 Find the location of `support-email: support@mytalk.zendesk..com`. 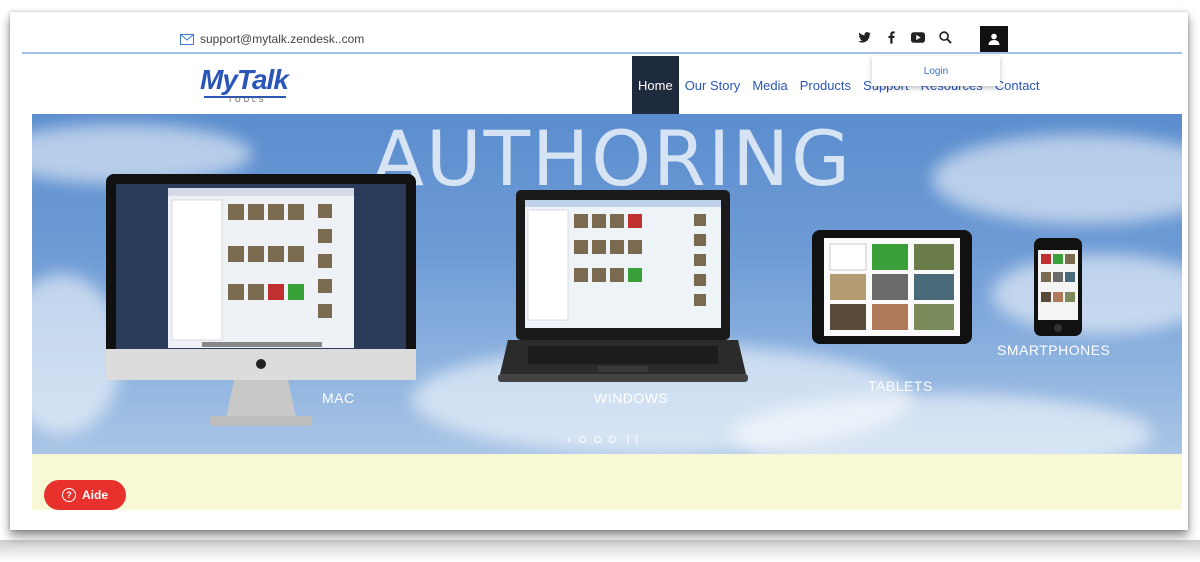

support-email: support@mytalk.zendesk..com is located at coordinates (282, 39).